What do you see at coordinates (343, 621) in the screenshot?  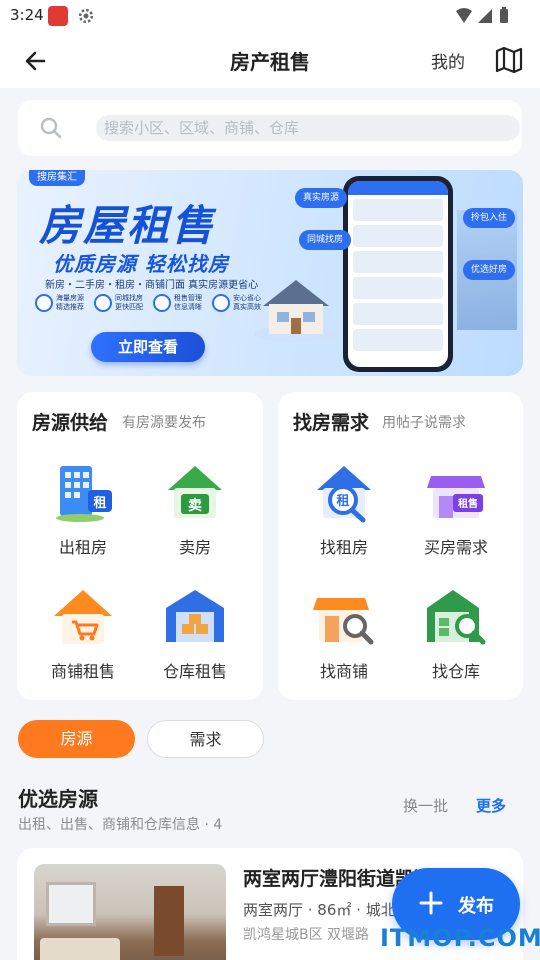 I see `find-shop-icon` at bounding box center [343, 621].